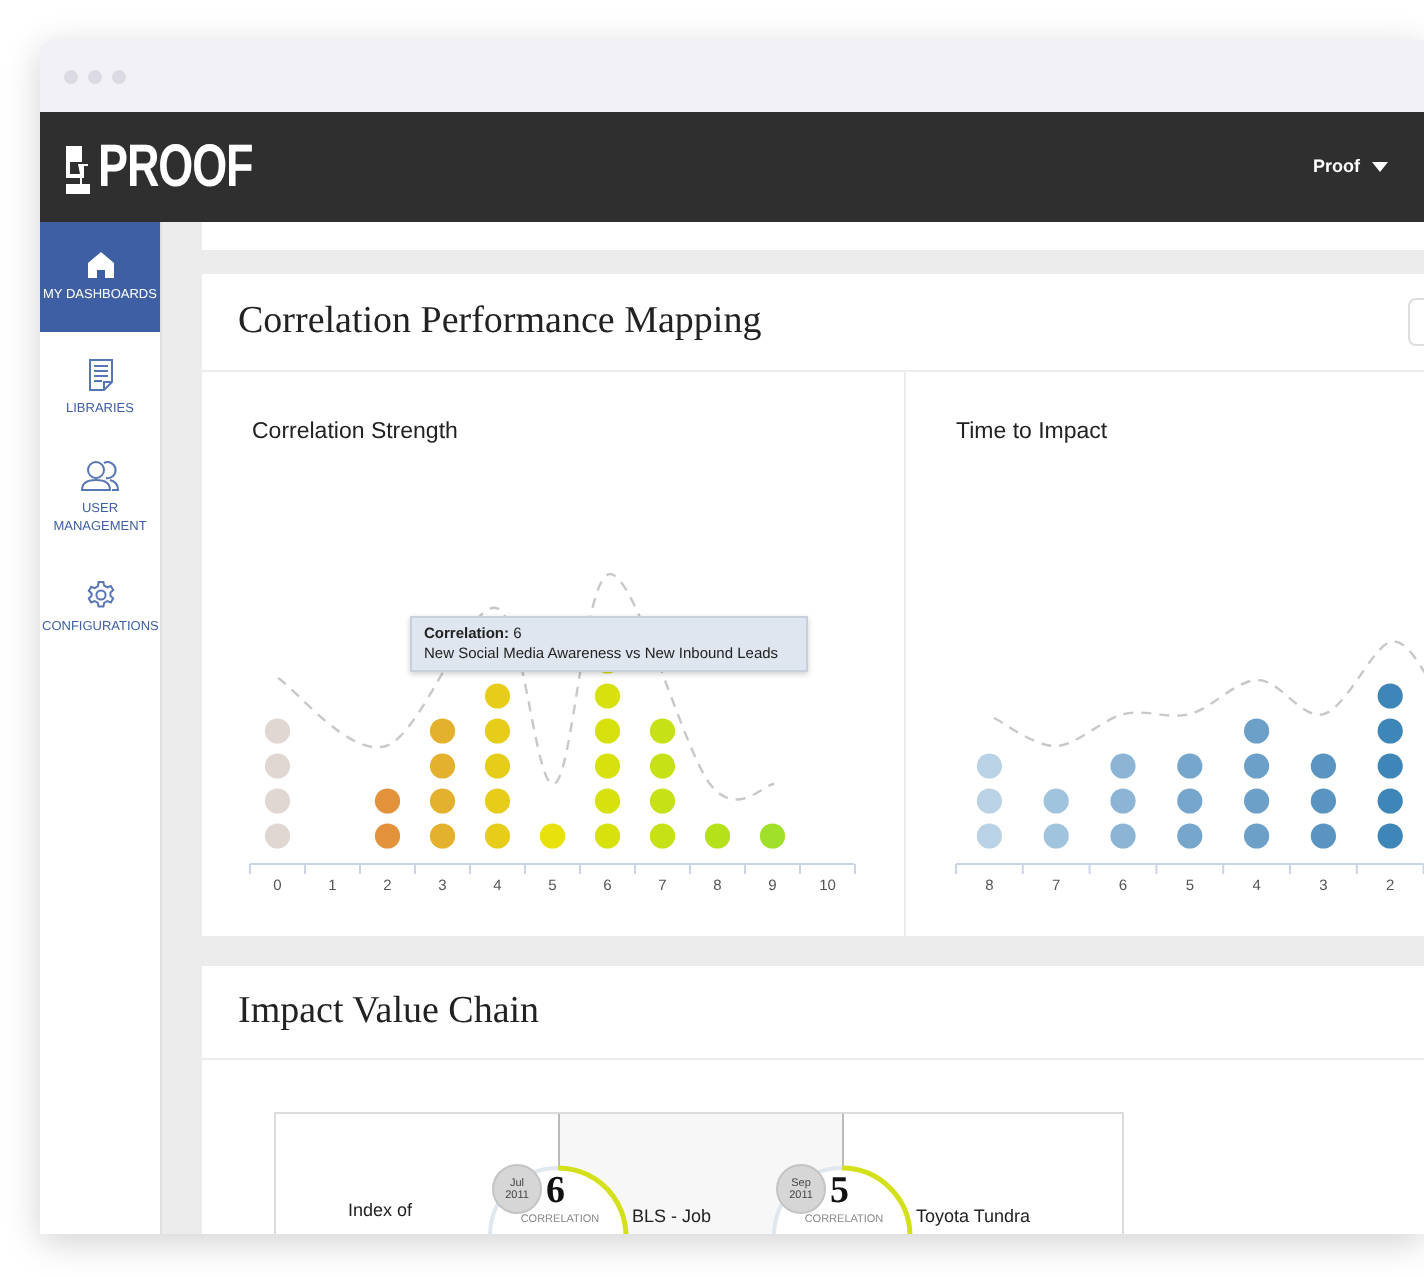 The height and width of the screenshot is (1276, 1424). Describe the element at coordinates (839, 1191) in the screenshot. I see `correlation-value: 5` at that location.